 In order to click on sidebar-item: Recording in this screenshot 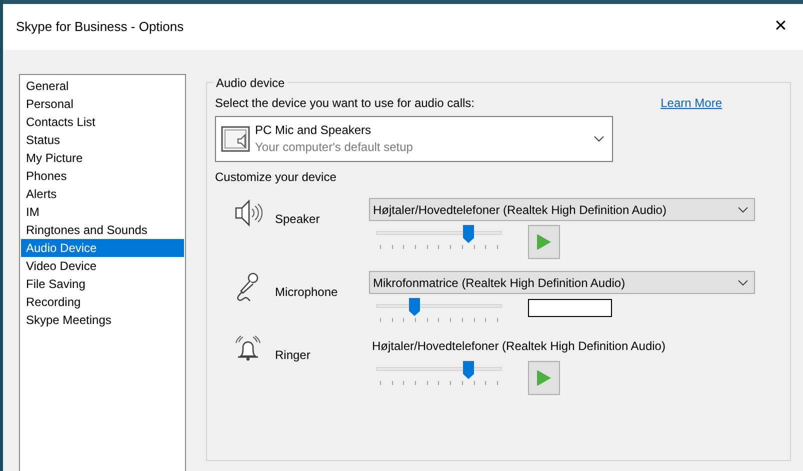, I will do `click(102, 302)`.